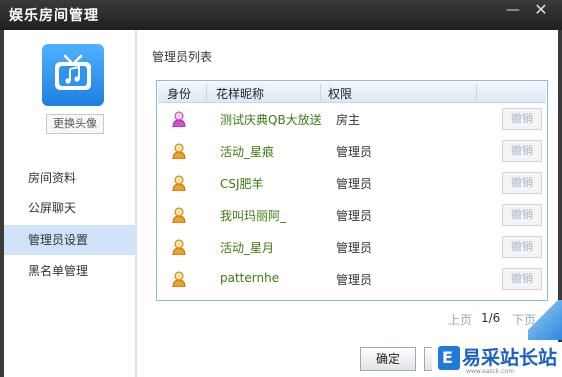 The width and height of the screenshot is (562, 377). Describe the element at coordinates (69, 208) in the screenshot. I see `sidebar-item-public-chat: 公屏聊天` at that location.